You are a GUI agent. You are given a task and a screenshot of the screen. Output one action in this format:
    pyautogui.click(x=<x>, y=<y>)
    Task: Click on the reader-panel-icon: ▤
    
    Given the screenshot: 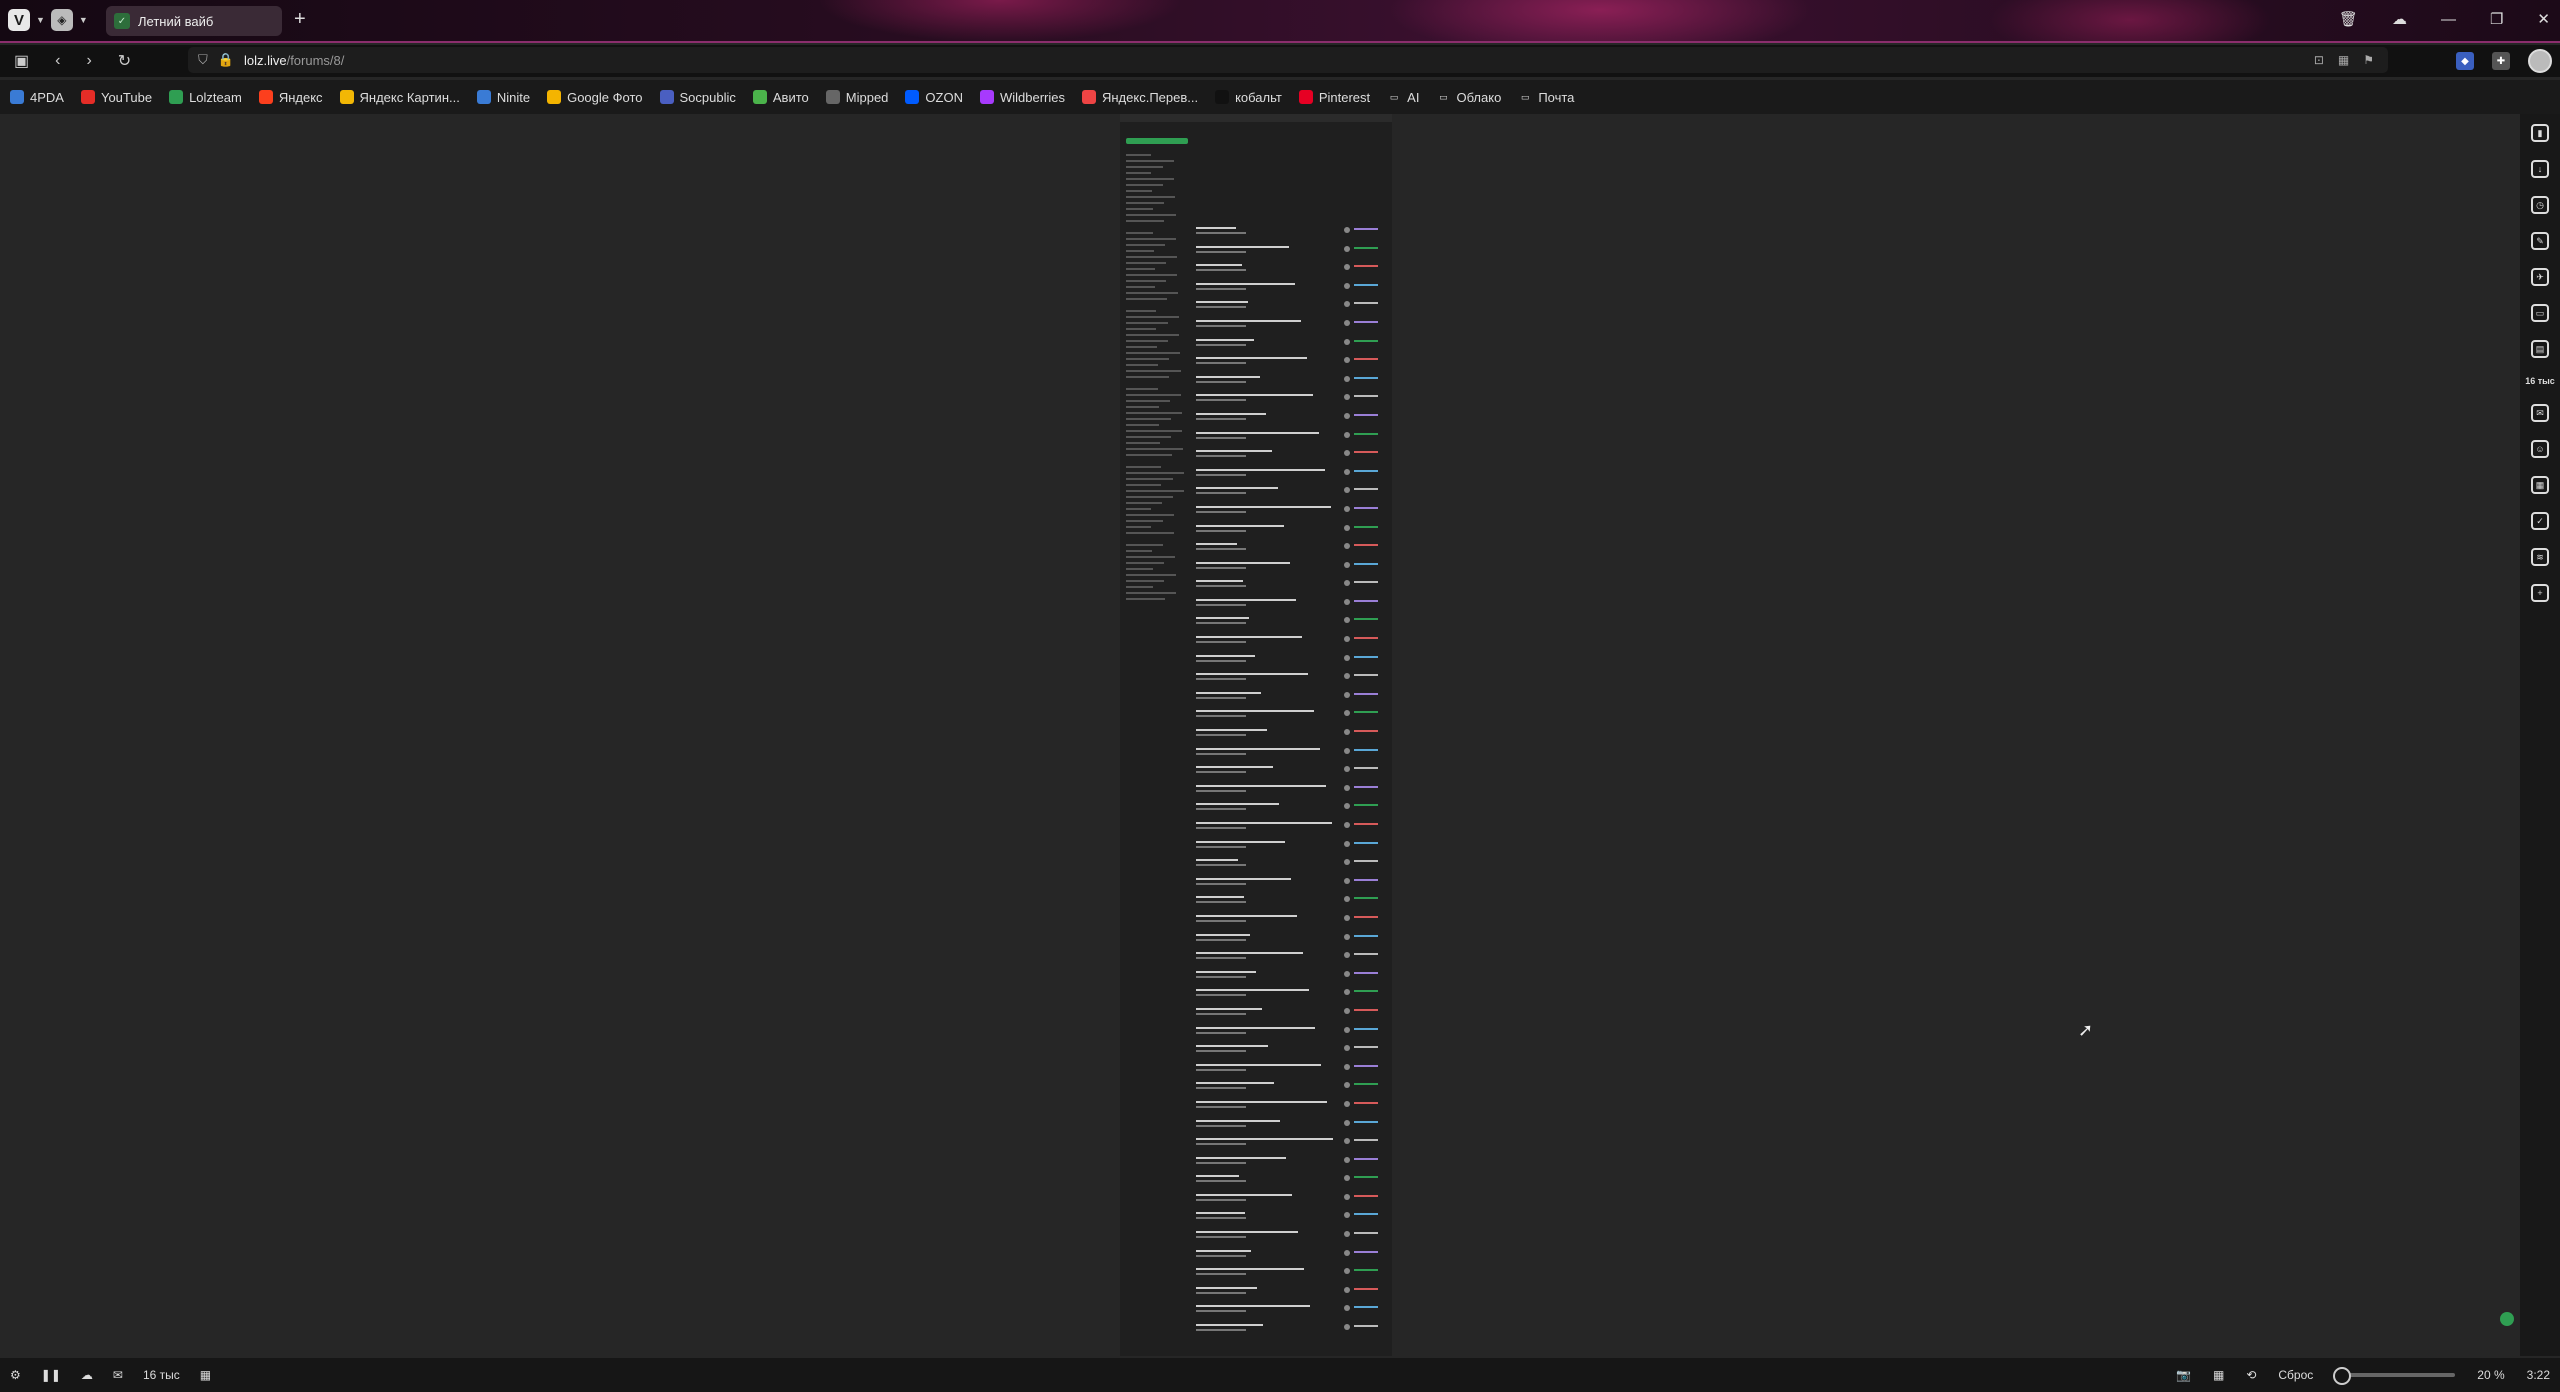 What is the action you would take?
    pyautogui.click(x=2540, y=349)
    